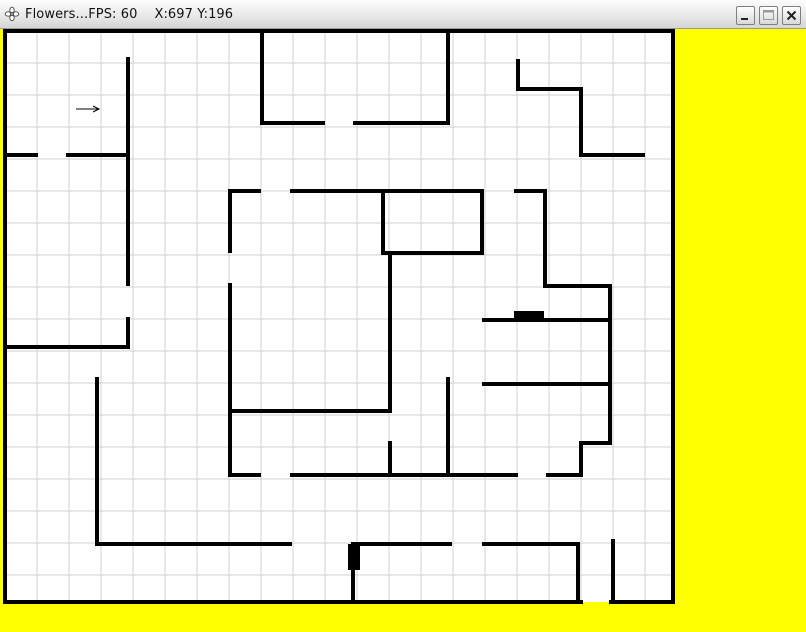 The width and height of the screenshot is (806, 632). I want to click on title-bar: Flowers...FPS: 60 X:697 Y:196, so click(403, 14).